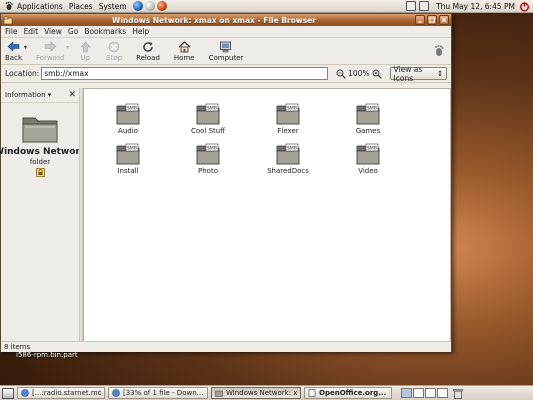 The width and height of the screenshot is (533, 400). Describe the element at coordinates (219, 393) in the screenshot. I see `folder-icon` at that location.